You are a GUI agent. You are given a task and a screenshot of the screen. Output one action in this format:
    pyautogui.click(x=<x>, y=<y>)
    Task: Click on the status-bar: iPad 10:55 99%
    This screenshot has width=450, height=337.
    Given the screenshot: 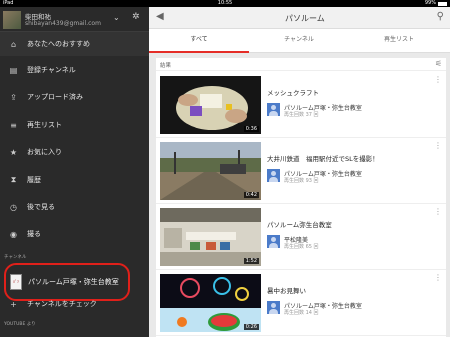 What is the action you would take?
    pyautogui.click(x=225, y=3)
    